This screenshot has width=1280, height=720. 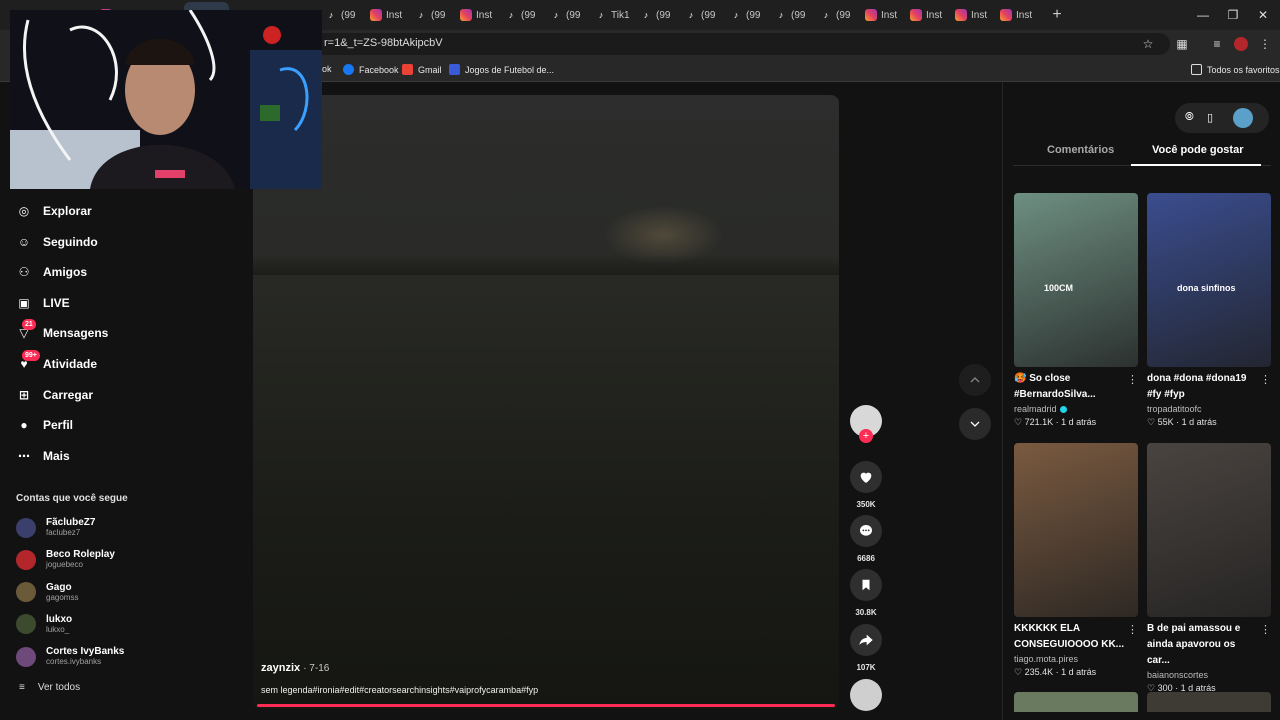 I want to click on sidebar-item-atividade: ♥ 99+ Atividade, so click(x=56, y=361).